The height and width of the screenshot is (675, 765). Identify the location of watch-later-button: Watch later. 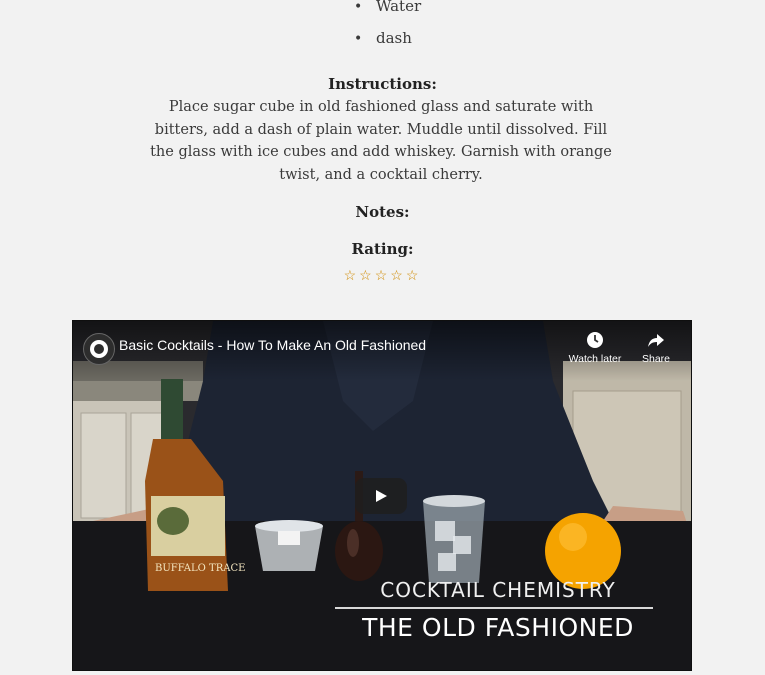
(595, 348).